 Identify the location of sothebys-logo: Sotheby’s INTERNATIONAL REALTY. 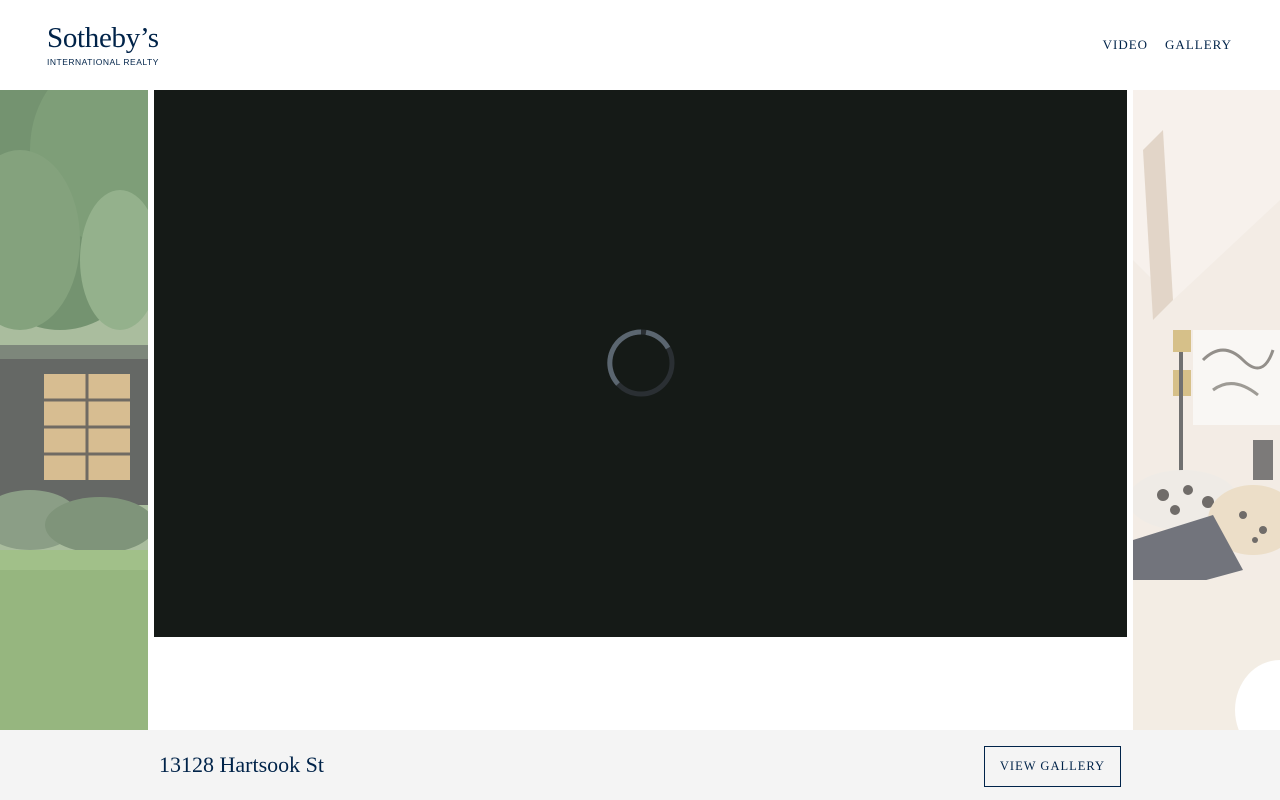
(112, 45).